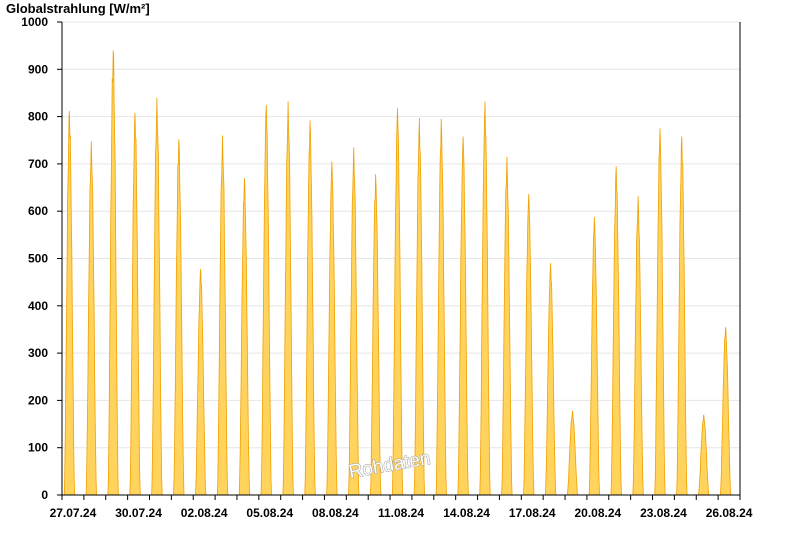  What do you see at coordinates (266, 300) in the screenshot?
I see `day-area-05.08.24` at bounding box center [266, 300].